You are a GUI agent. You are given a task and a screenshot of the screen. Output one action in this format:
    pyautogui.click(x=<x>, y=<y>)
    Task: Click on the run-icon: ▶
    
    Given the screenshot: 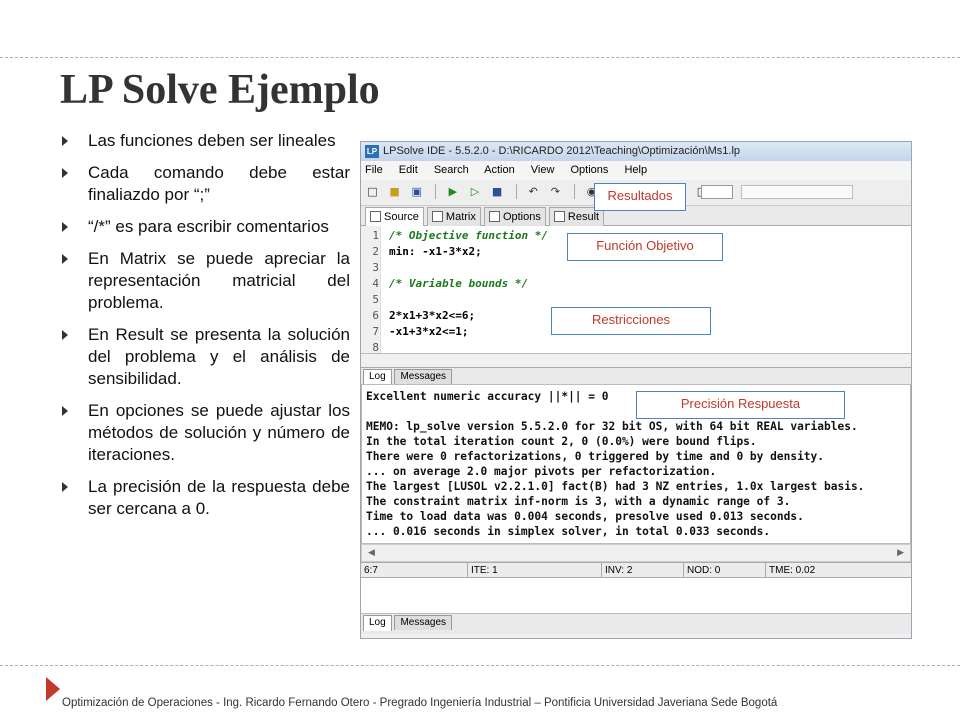 What is the action you would take?
    pyautogui.click(x=452, y=191)
    